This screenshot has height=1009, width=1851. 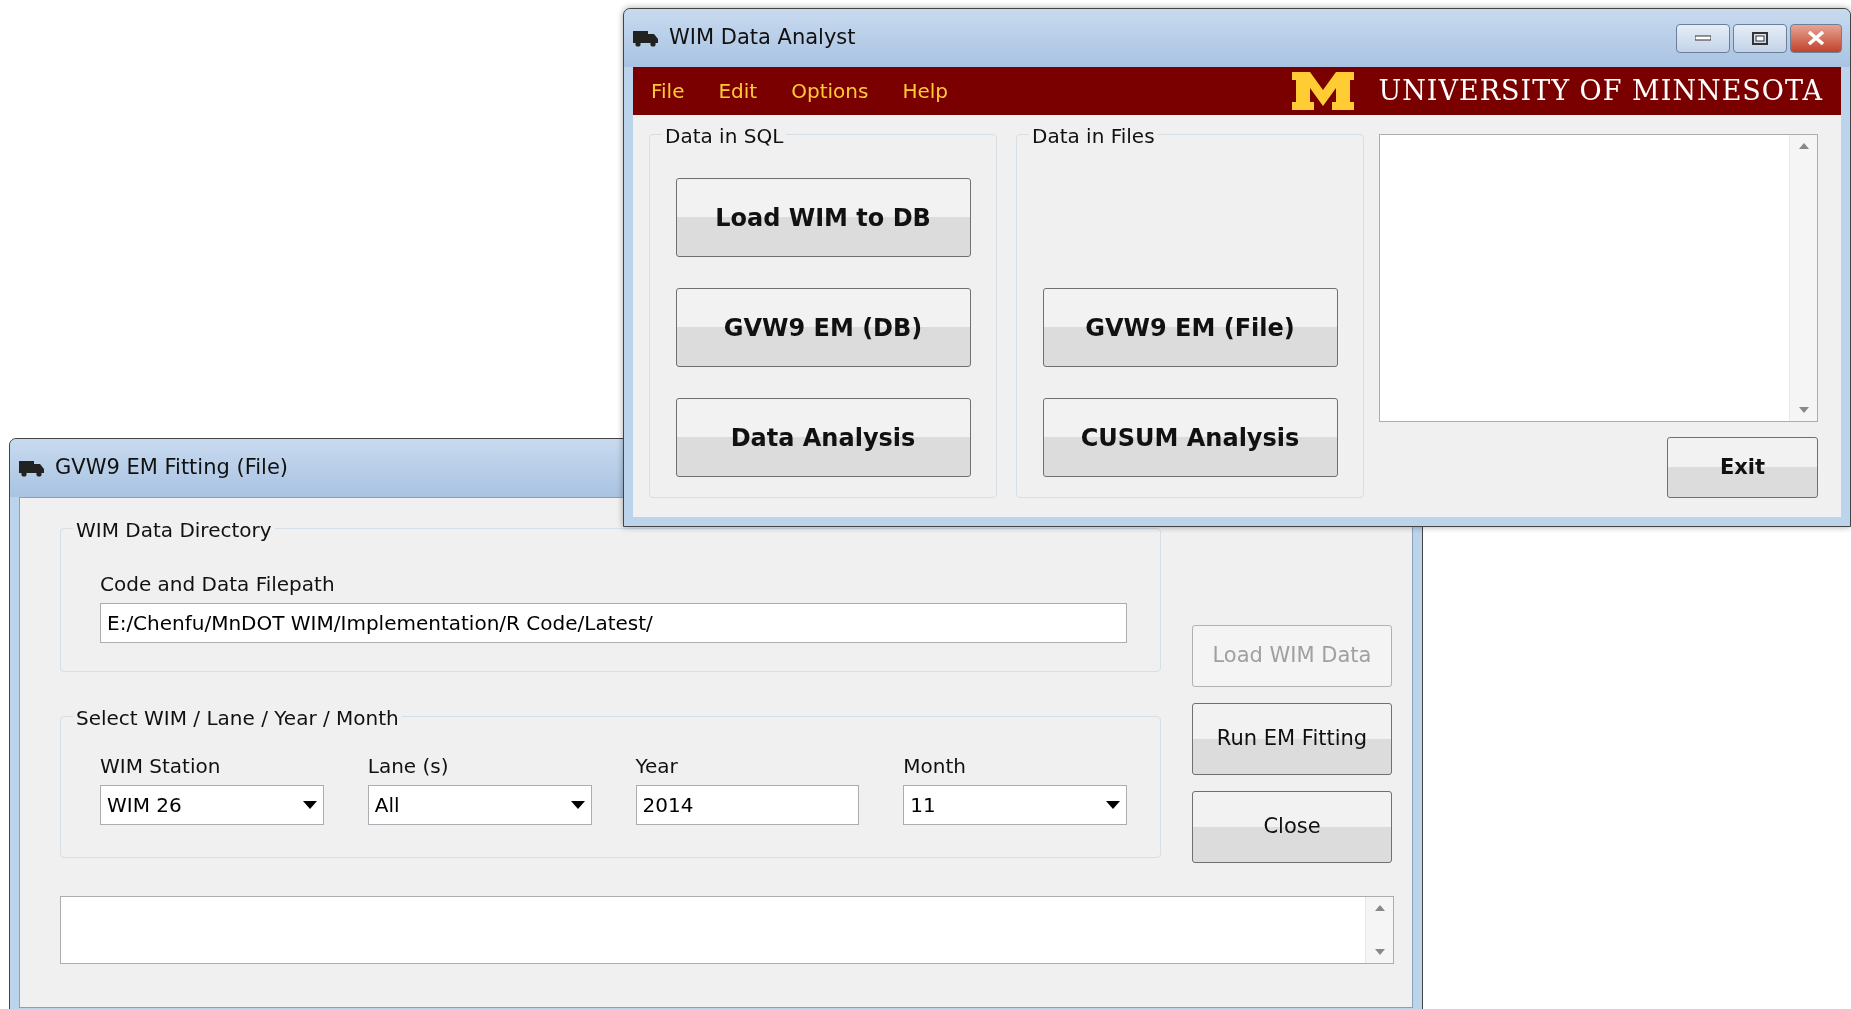 What do you see at coordinates (823, 437) in the screenshot?
I see `action-button: Data Analysis` at bounding box center [823, 437].